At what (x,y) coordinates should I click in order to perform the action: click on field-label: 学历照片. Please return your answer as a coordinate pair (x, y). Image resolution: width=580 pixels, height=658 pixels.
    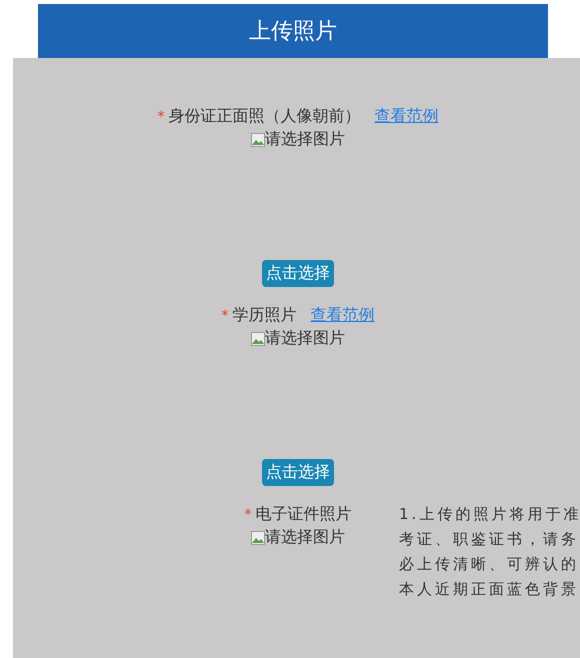
    Looking at the image, I should click on (264, 315).